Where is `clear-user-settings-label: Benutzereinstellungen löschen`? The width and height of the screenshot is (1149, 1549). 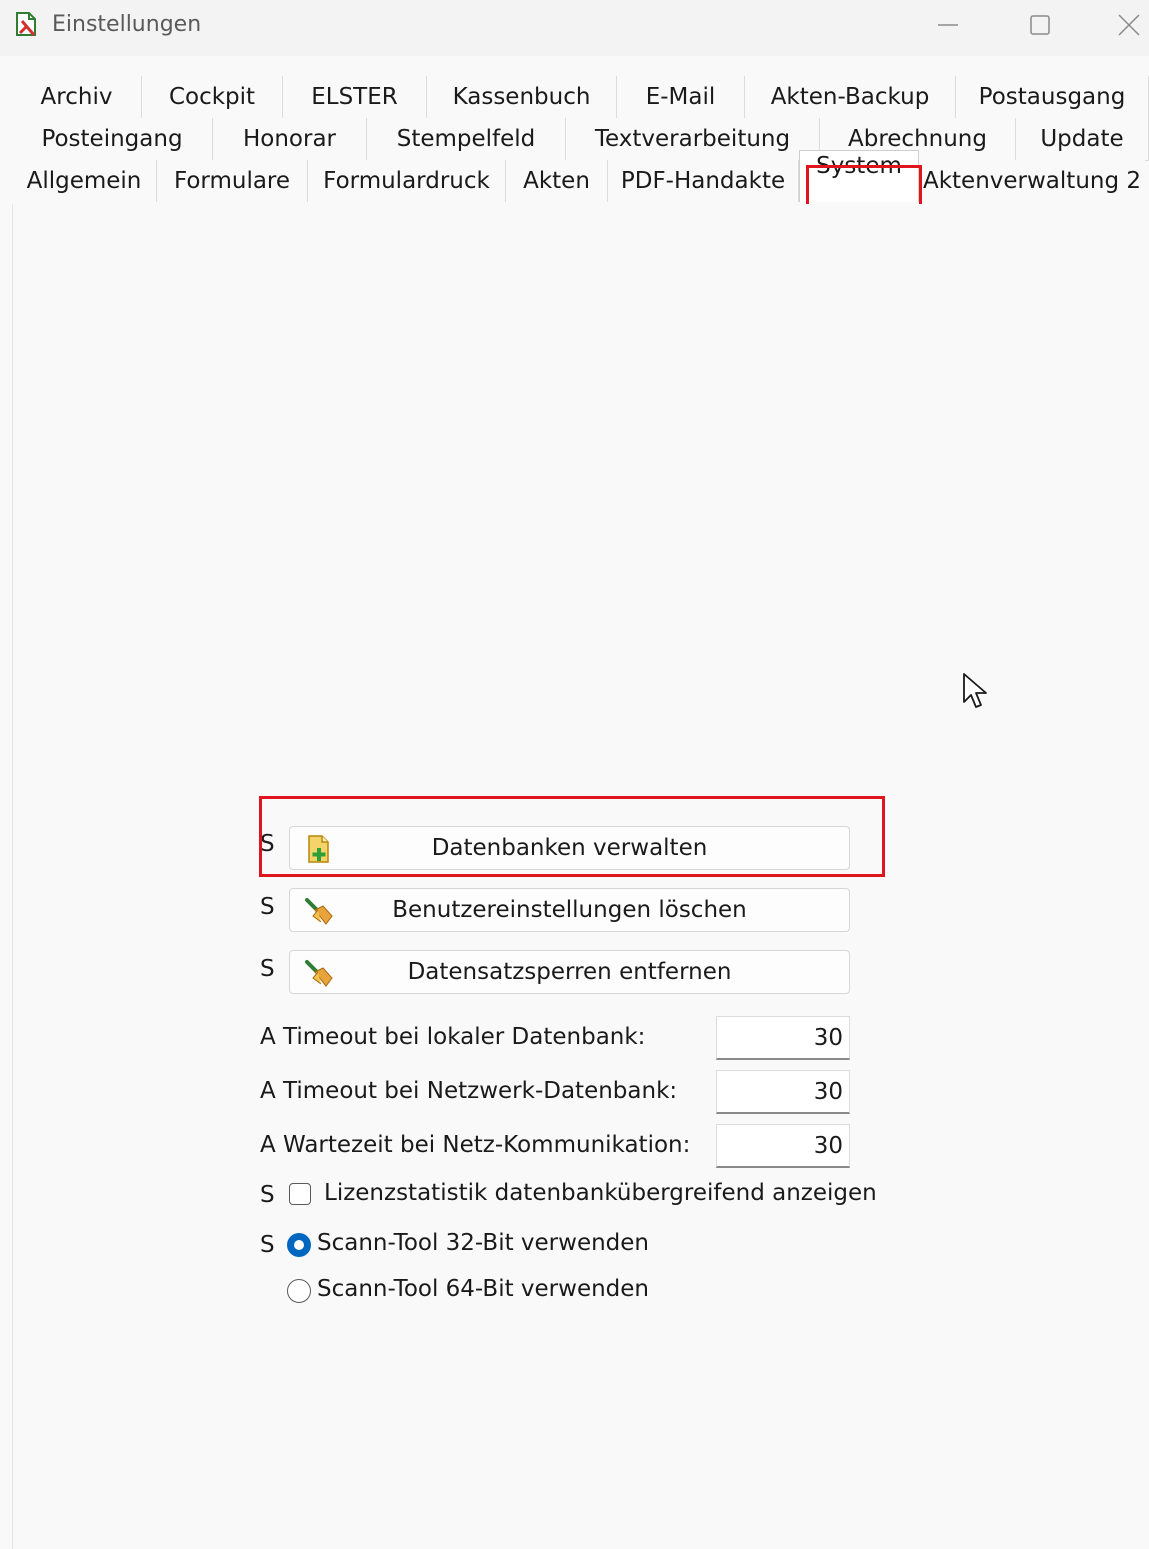 clear-user-settings-label: Benutzereinstellungen löschen is located at coordinates (569, 910).